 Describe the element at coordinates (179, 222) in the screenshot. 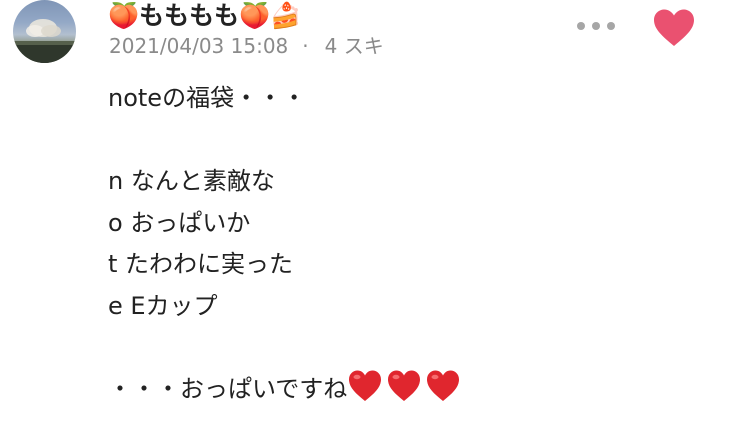

I see `body-line: o おっぱいか` at that location.